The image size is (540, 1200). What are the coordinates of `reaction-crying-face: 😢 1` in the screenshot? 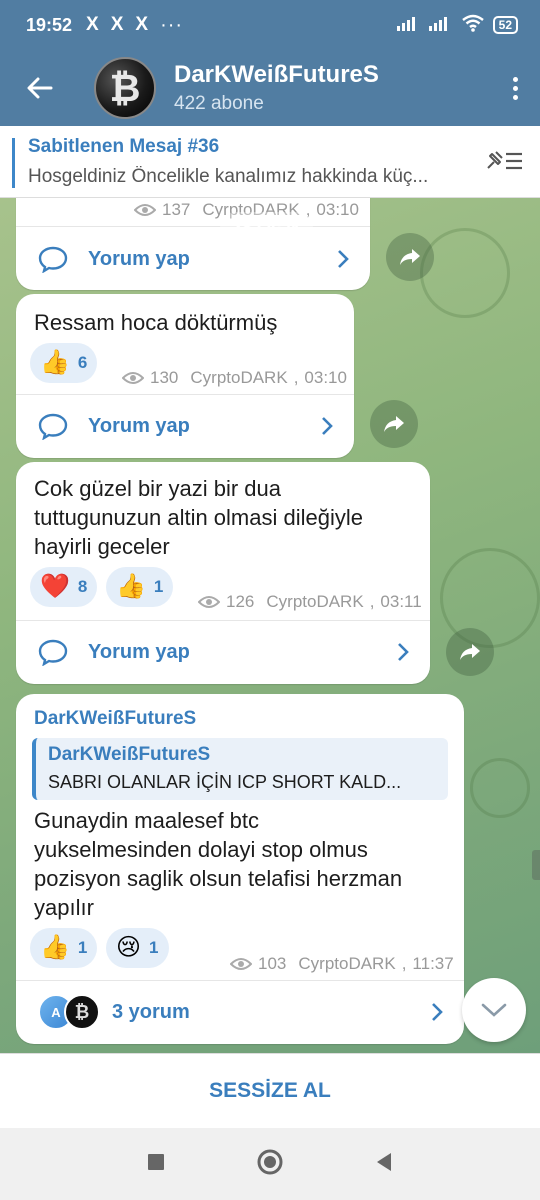 It's located at (137, 948).